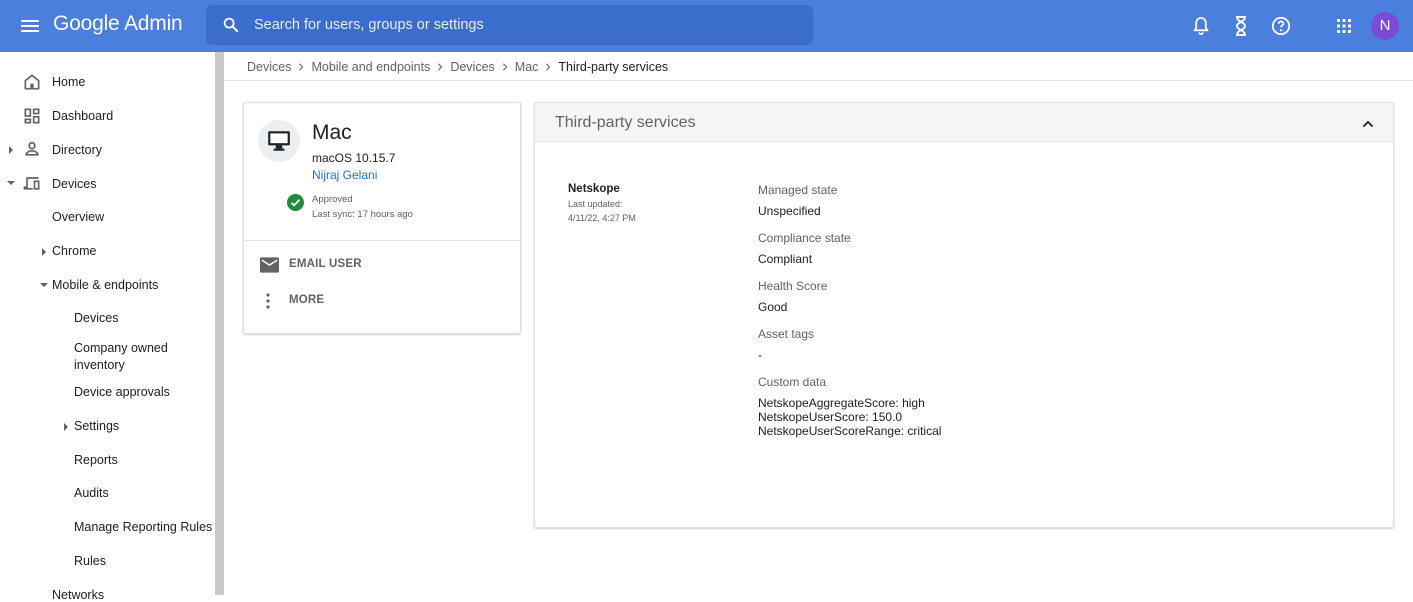 This screenshot has height=602, width=1413. I want to click on breadcrumb-devices: Devices, so click(269, 67).